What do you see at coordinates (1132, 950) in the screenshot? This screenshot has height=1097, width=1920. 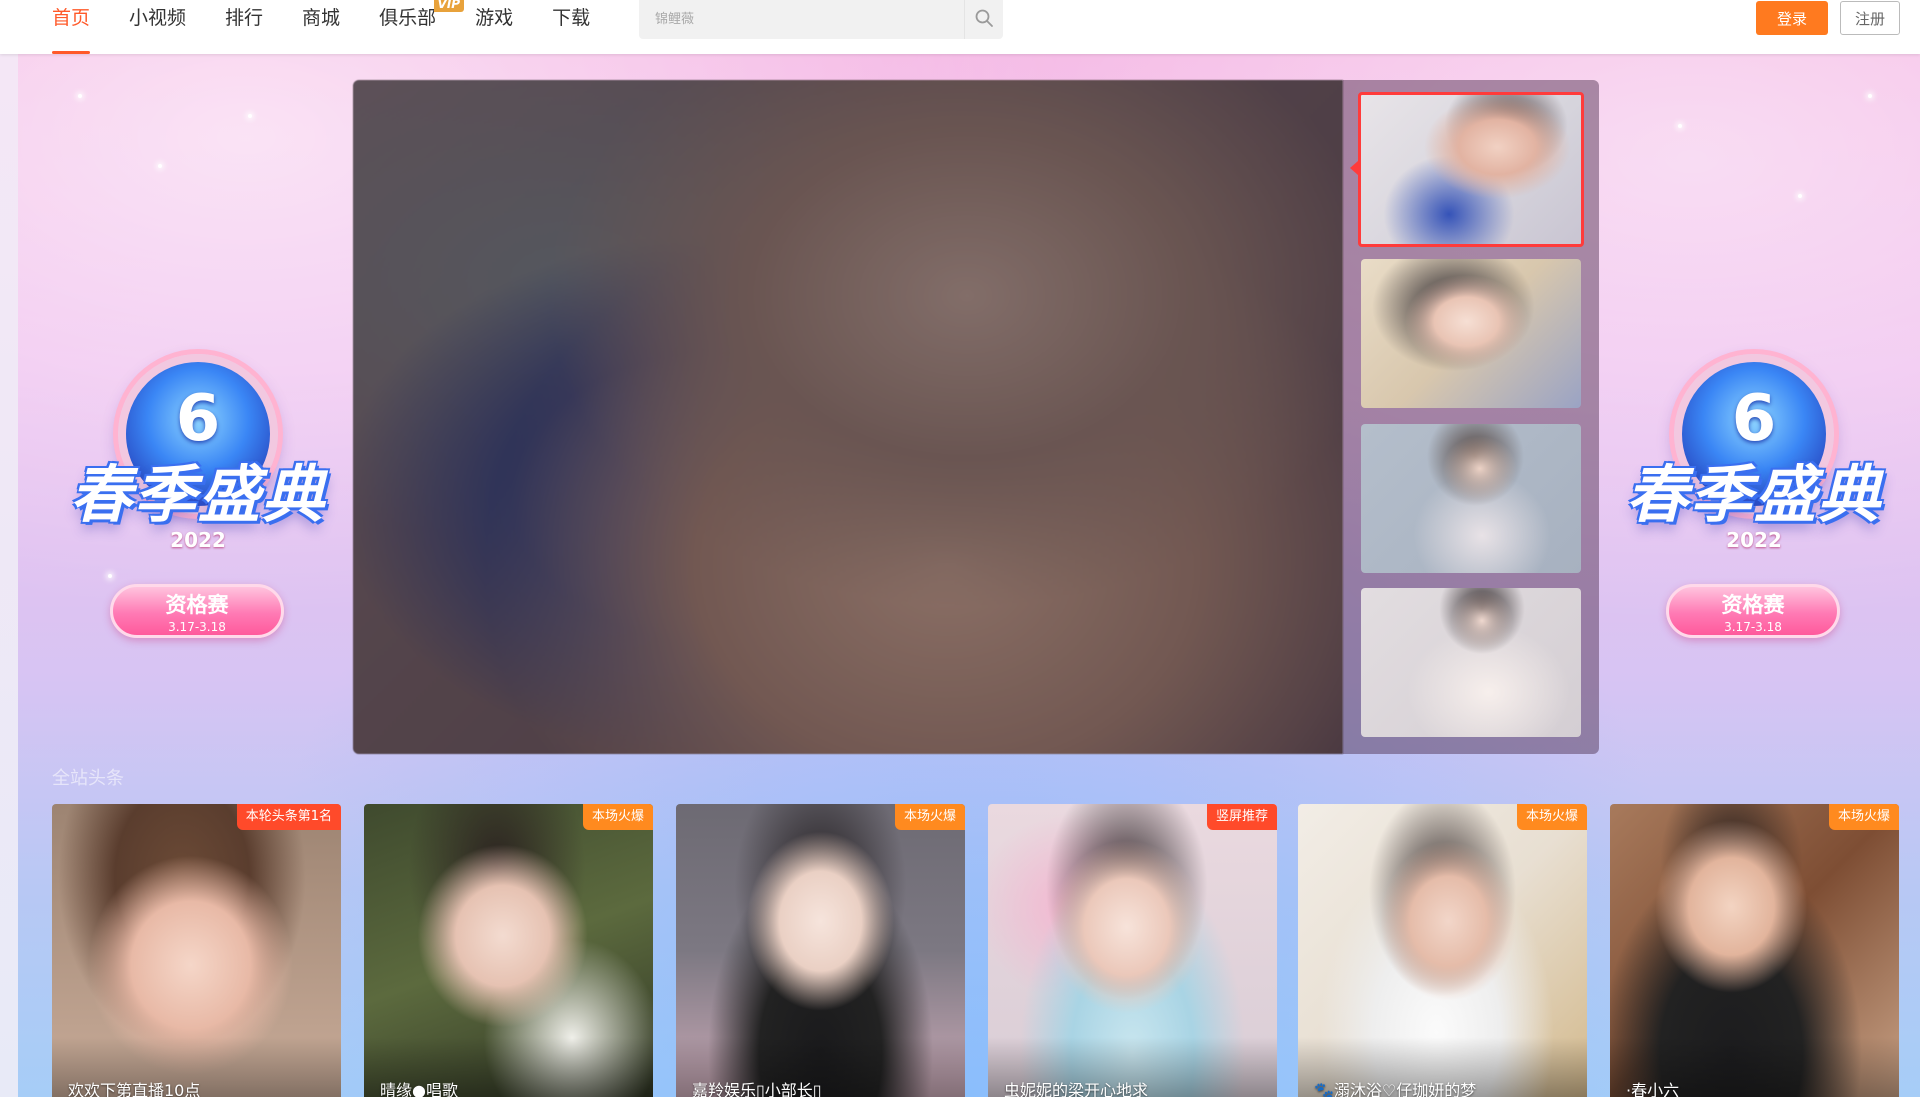 I see `room-card: 竖屏推荐 虫妮妮的梁开心地求` at bounding box center [1132, 950].